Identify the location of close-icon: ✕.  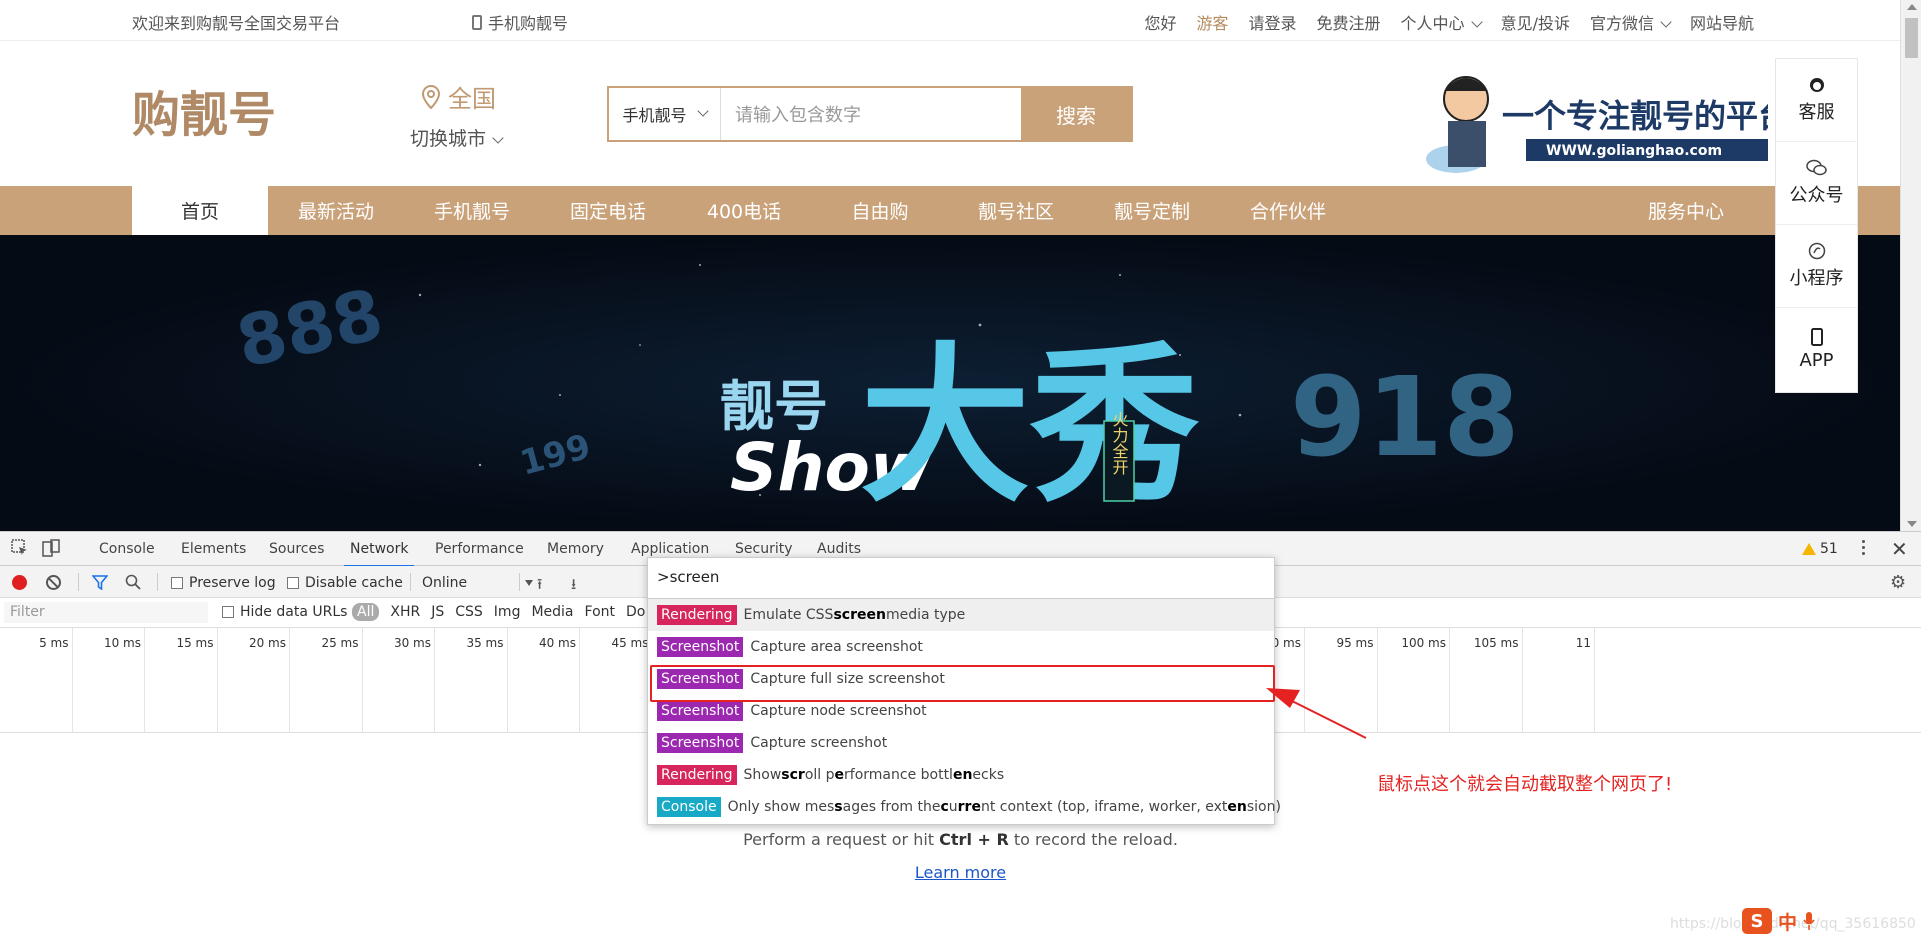
(1899, 549).